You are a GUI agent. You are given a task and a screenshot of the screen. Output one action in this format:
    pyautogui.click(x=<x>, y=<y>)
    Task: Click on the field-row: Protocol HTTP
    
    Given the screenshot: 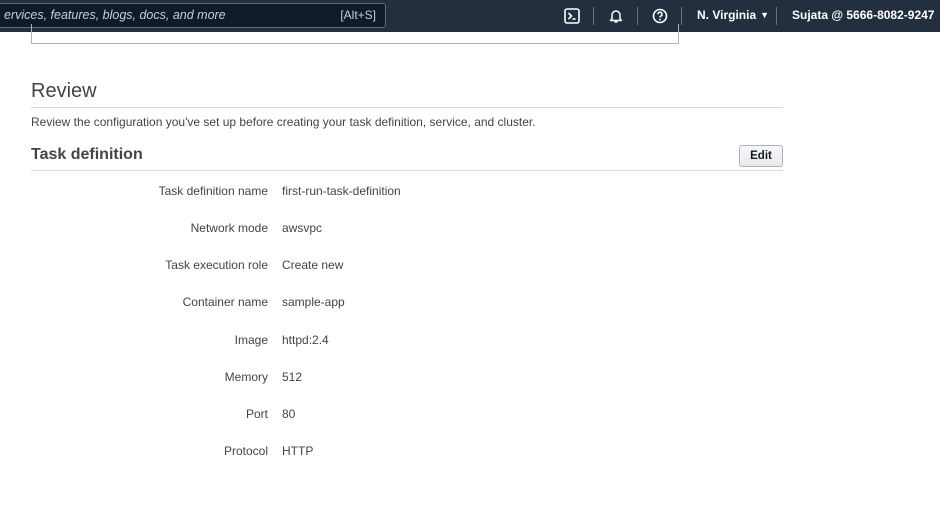 What is the action you would take?
    pyautogui.click(x=470, y=452)
    